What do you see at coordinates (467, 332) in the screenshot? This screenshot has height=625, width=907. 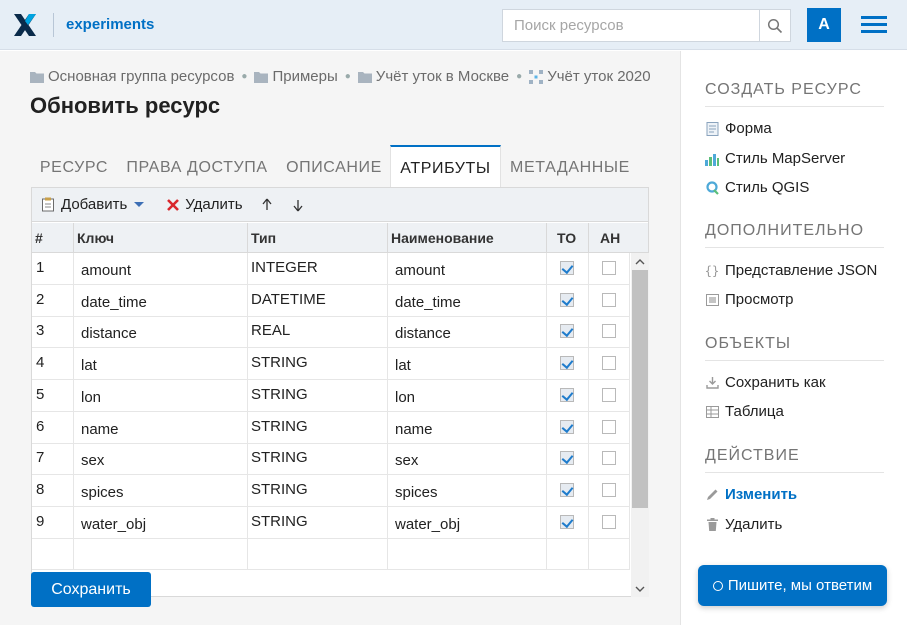 I see `cell-name: distance` at bounding box center [467, 332].